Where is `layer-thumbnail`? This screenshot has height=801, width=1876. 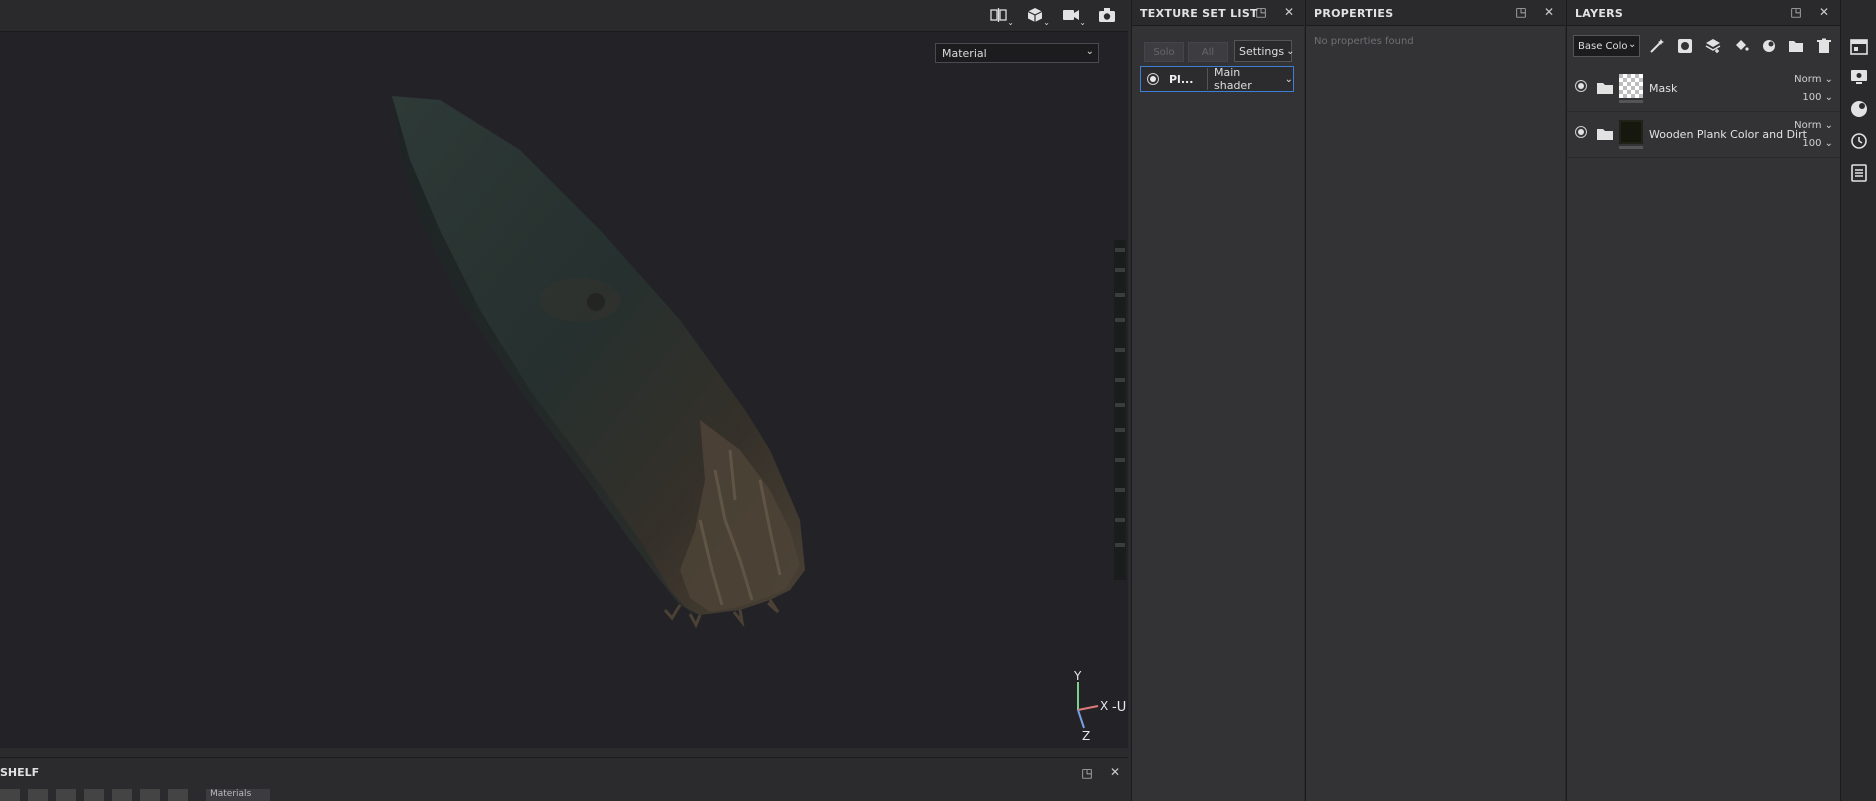 layer-thumbnail is located at coordinates (1631, 132).